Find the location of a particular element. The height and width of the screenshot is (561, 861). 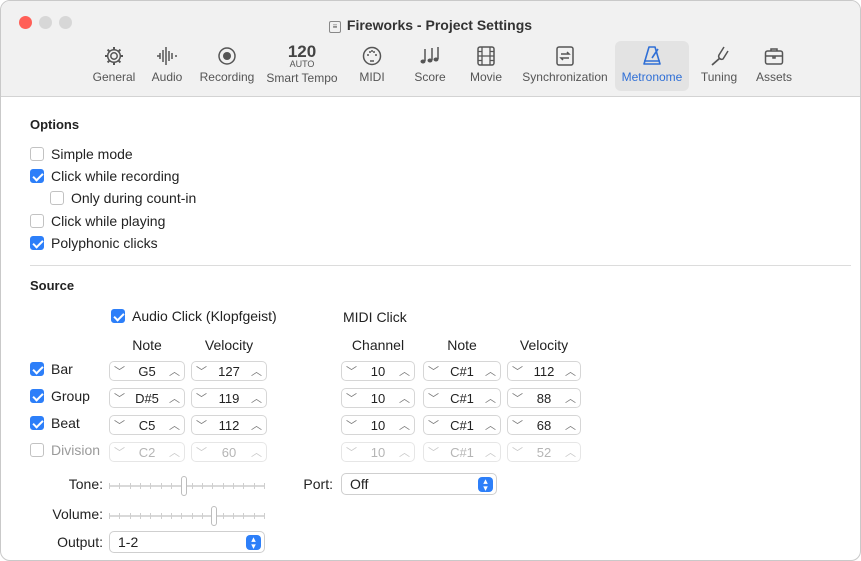

sync-icon is located at coordinates (565, 57).